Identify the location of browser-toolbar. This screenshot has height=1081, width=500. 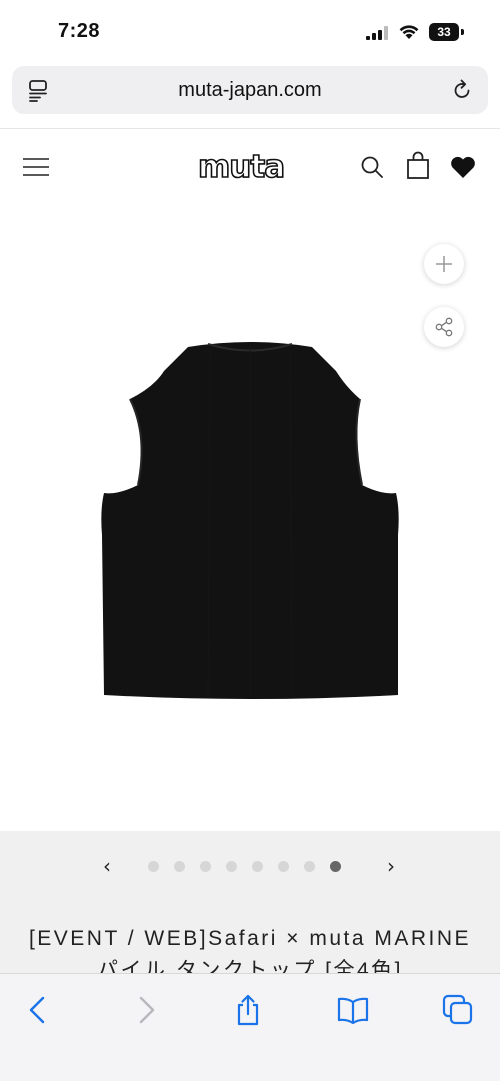
(250, 1027).